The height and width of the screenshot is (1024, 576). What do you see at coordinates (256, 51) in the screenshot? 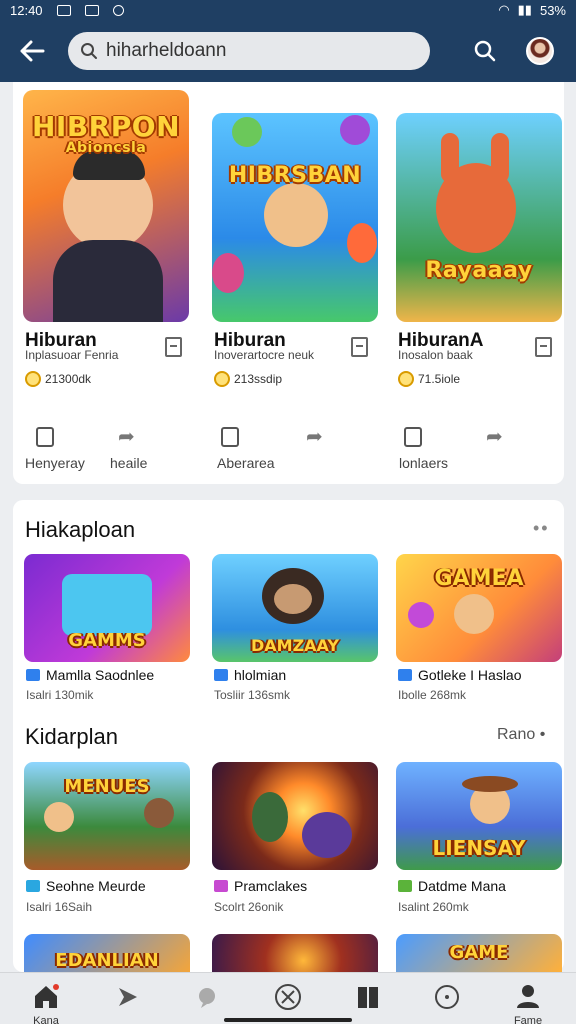
I see `search-input` at bounding box center [256, 51].